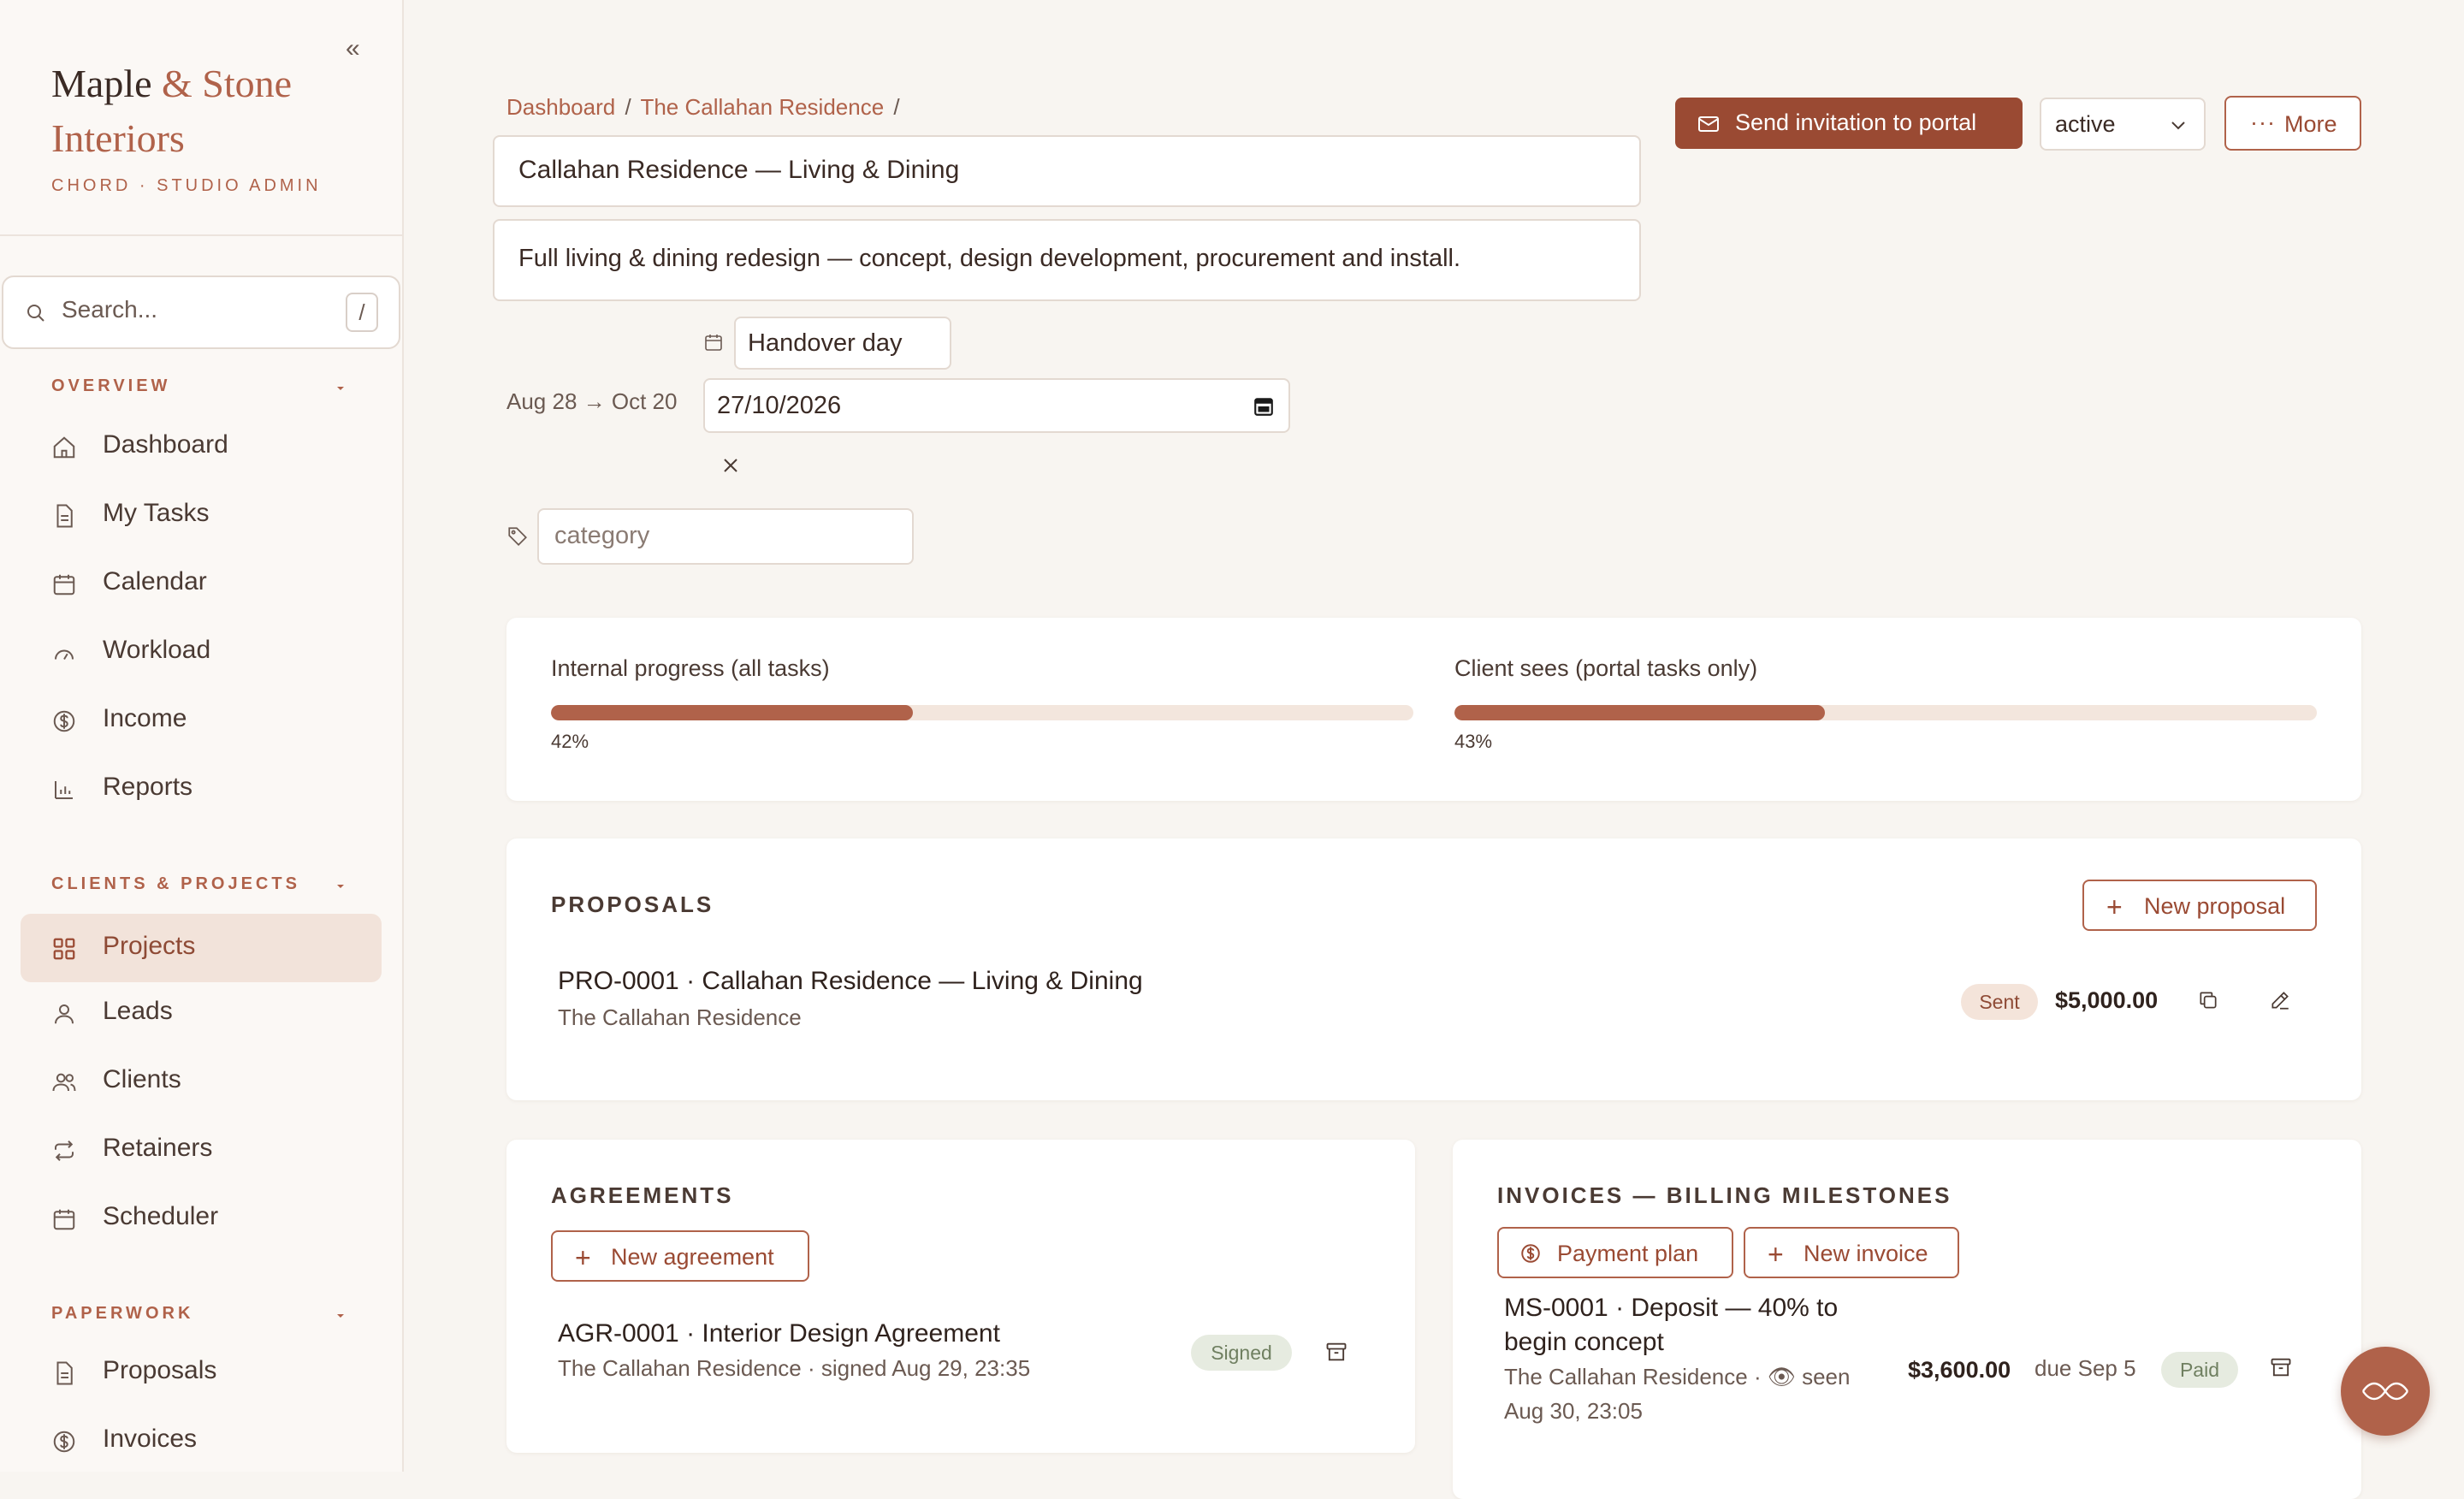  Describe the element at coordinates (730, 465) in the screenshot. I see `clear-date-icon` at that location.